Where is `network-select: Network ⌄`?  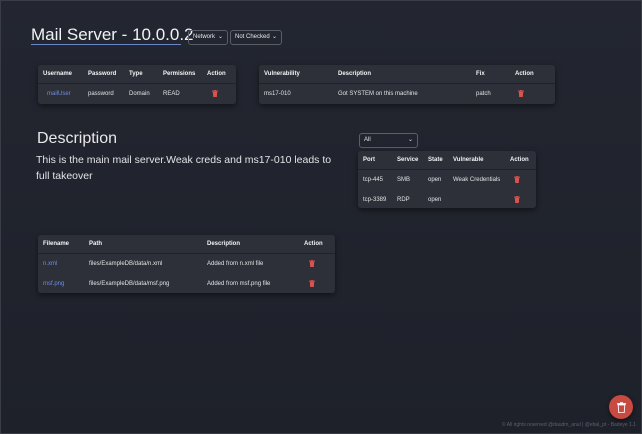
network-select: Network ⌄ is located at coordinates (208, 37).